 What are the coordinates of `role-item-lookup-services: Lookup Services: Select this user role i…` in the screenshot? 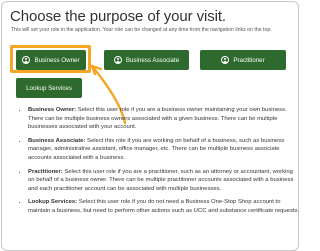 It's located at (164, 206).